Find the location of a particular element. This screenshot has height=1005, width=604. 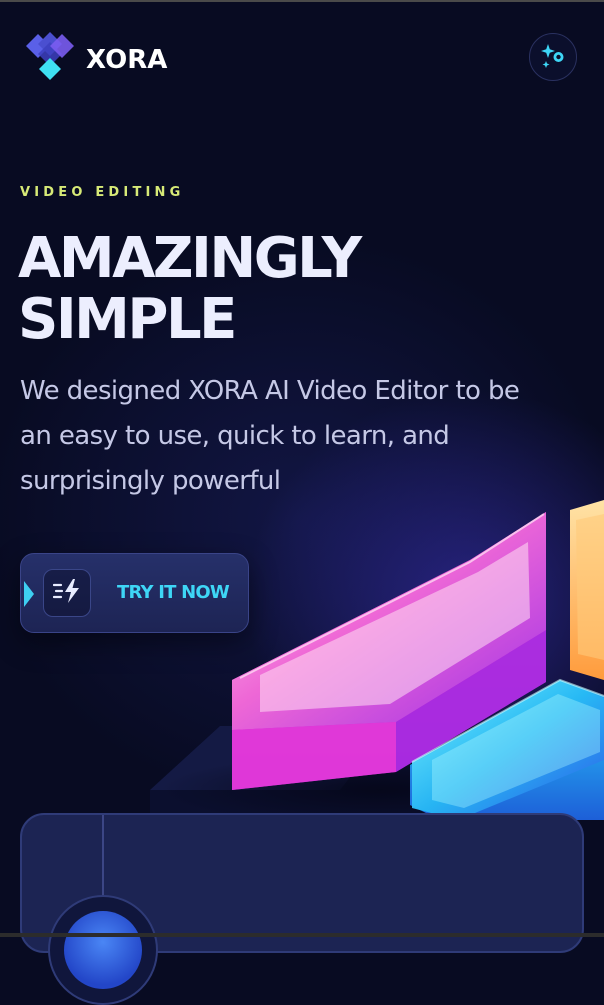

ai-magic-button is located at coordinates (553, 57).